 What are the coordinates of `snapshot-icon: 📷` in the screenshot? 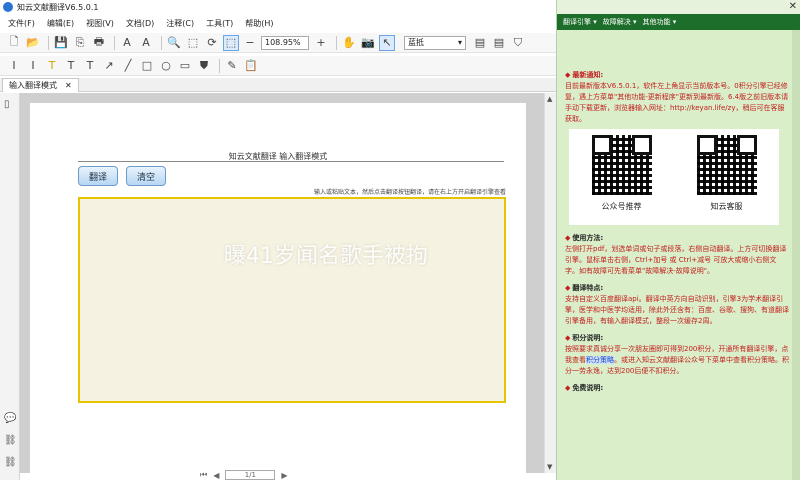 It's located at (368, 43).